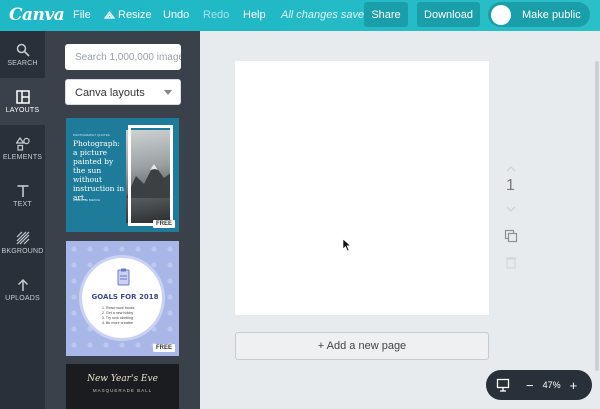 This screenshot has width=600, height=409. What do you see at coordinates (510, 185) in the screenshot?
I see `page-number: 1` at bounding box center [510, 185].